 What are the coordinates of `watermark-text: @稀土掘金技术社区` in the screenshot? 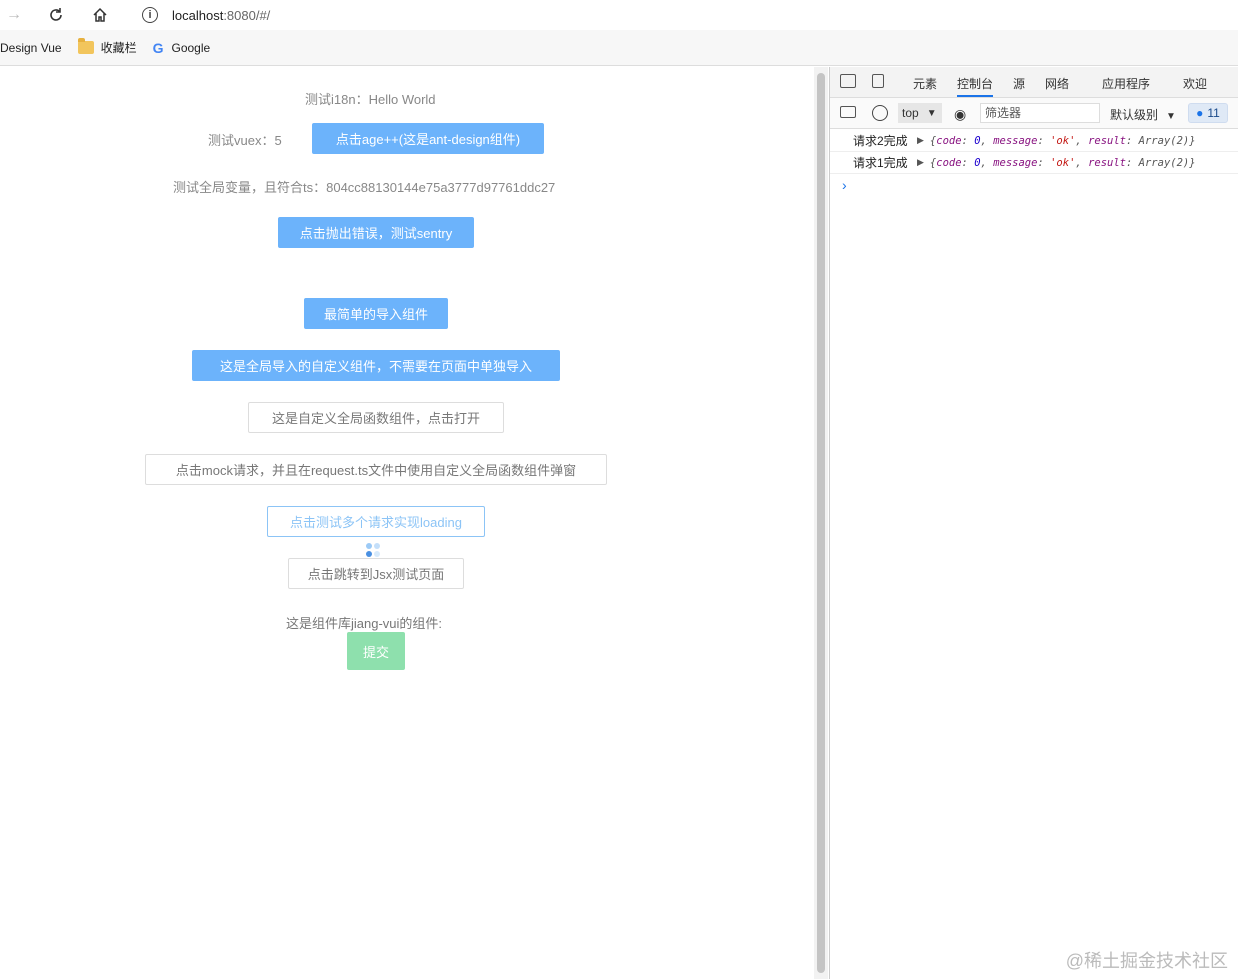 It's located at (1146, 961).